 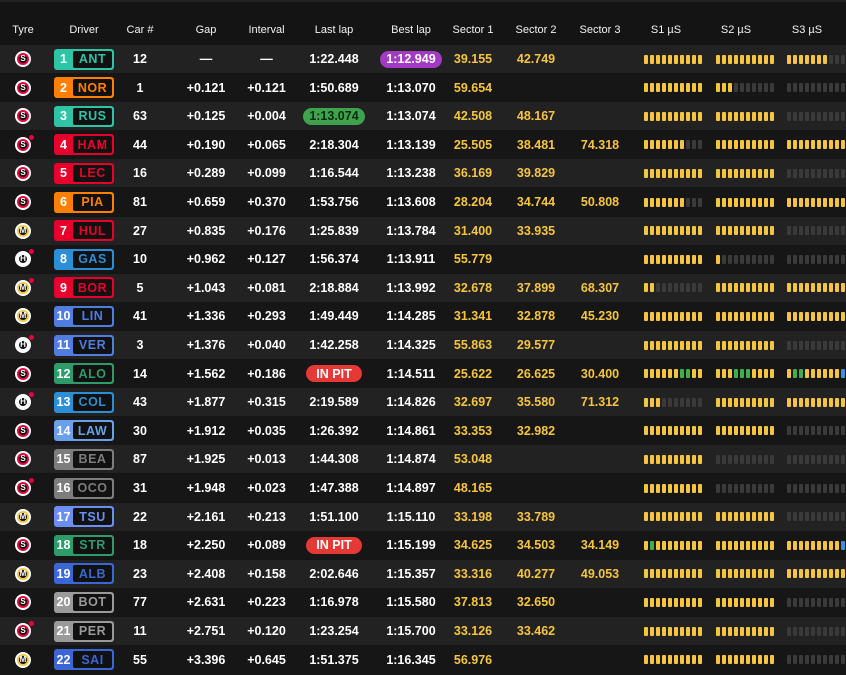 I want to click on header-best-lap: Best lap, so click(x=411, y=30).